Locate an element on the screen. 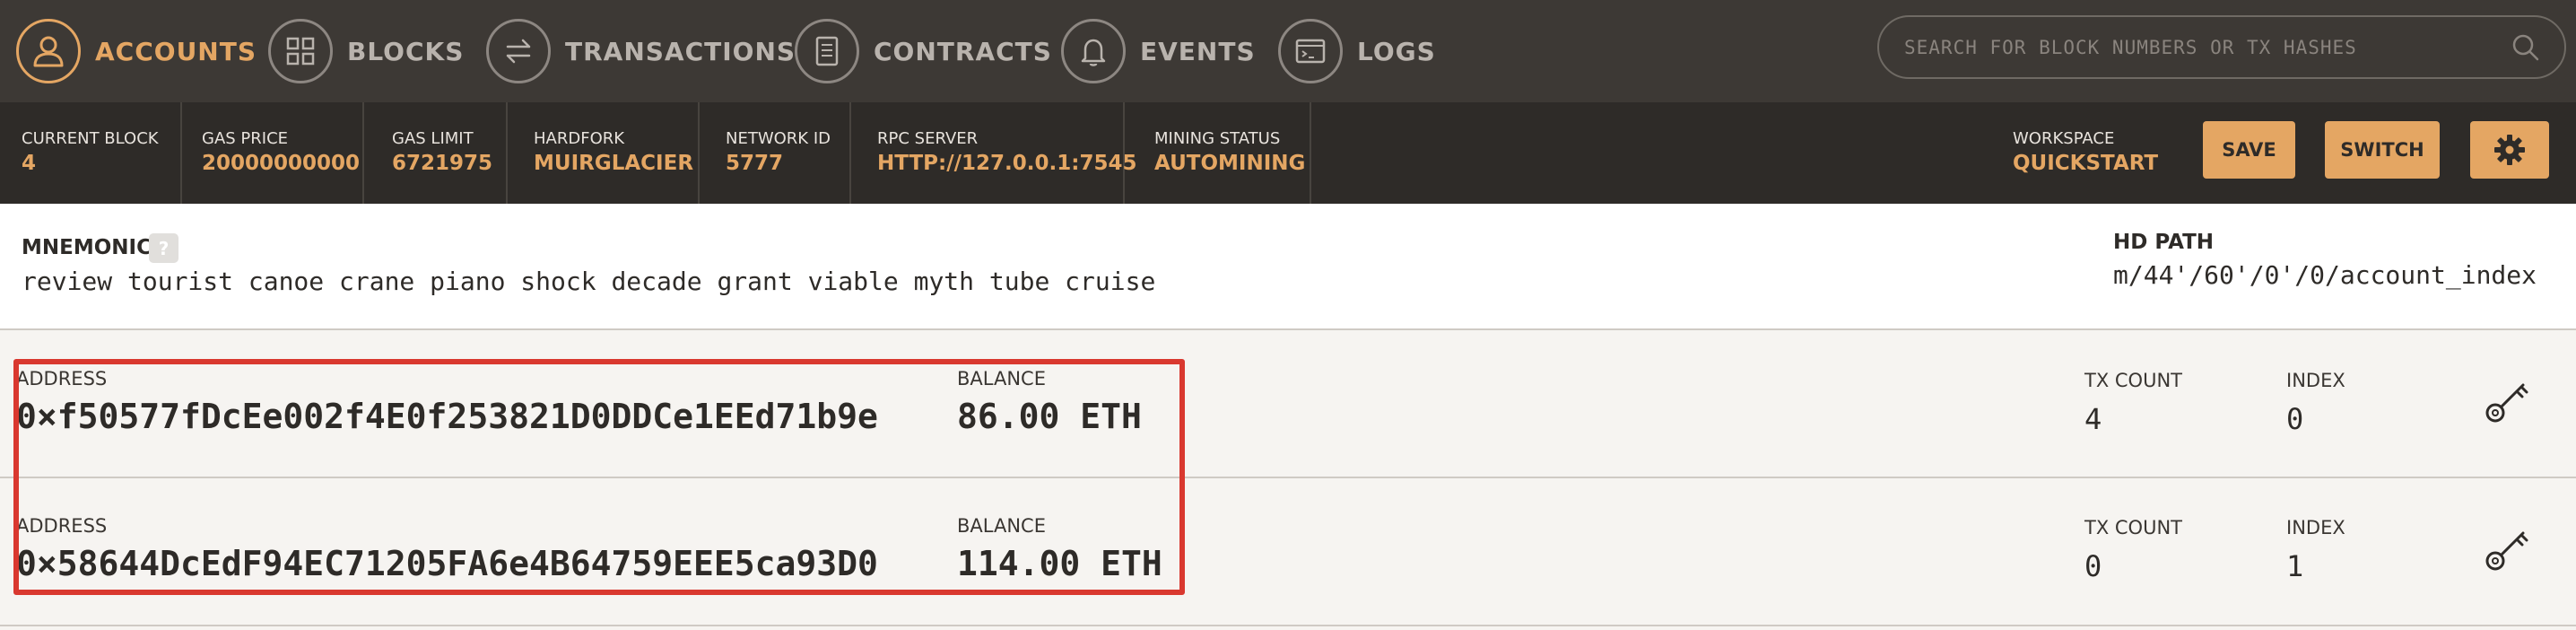 The width and height of the screenshot is (2576, 630). hd-path-label: HD Path is located at coordinates (2164, 243).